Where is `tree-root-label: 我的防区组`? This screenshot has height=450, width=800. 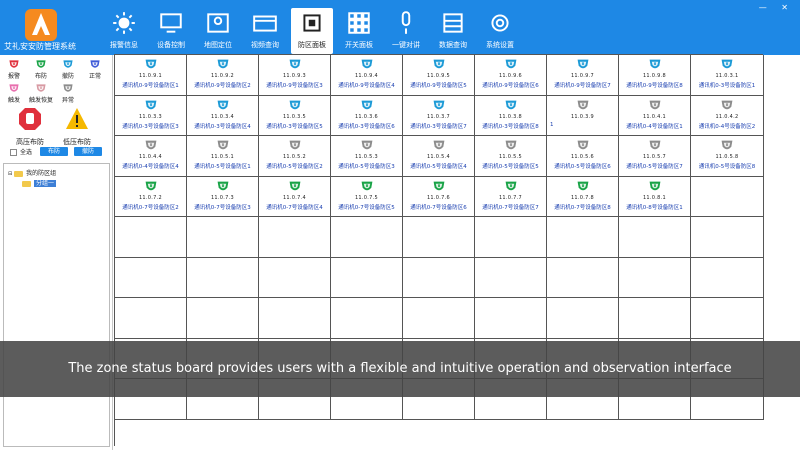 tree-root-label: 我的防区组 is located at coordinates (41, 173).